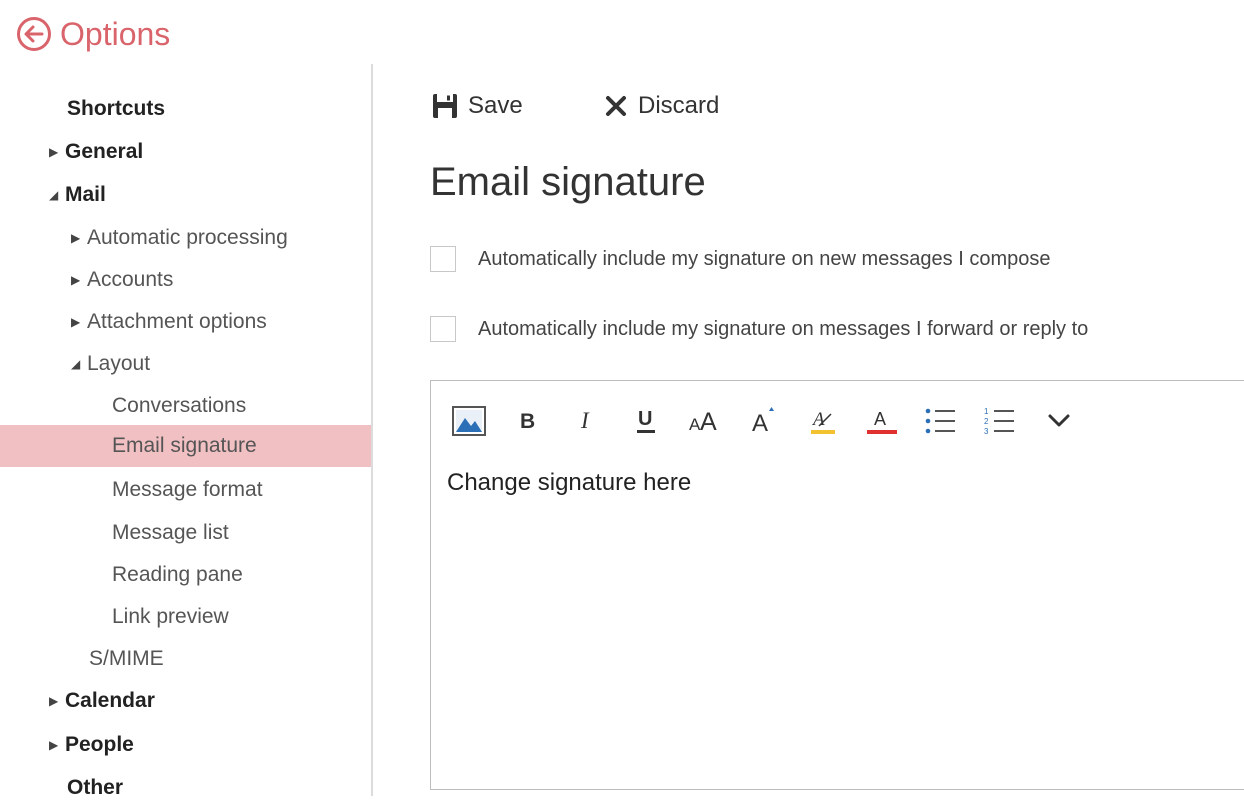 The width and height of the screenshot is (1244, 809). I want to click on font-color-button: A, so click(882, 421).